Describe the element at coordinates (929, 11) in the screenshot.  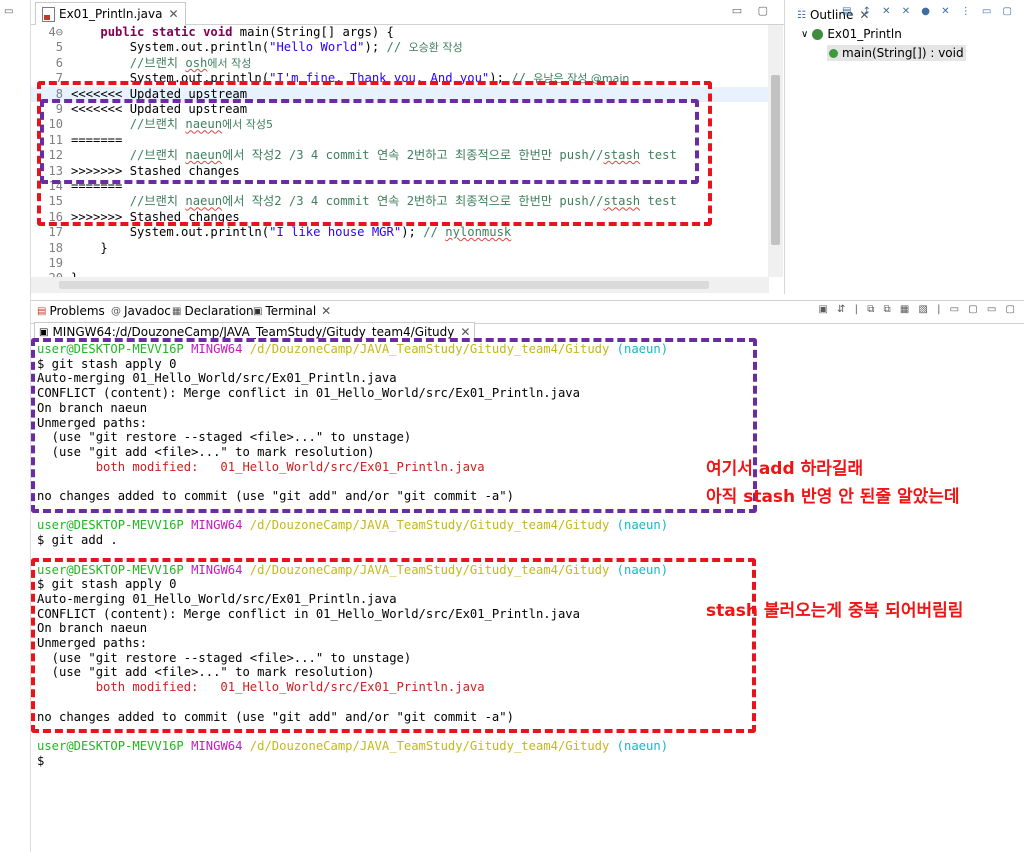
I see `outline-toolbar: ▤ ↕ ✕ ✕ ● ✕ ⋮ ▭ ▢` at that location.